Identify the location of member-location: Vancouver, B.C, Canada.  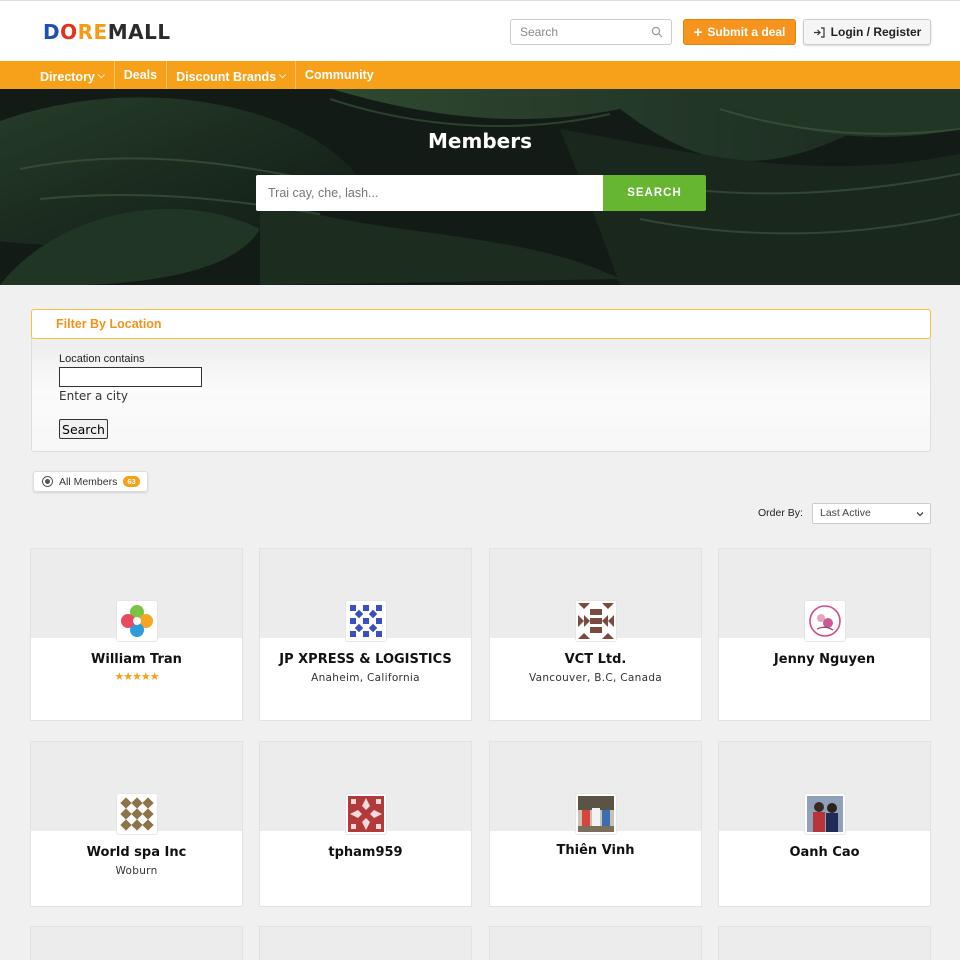
(595, 678).